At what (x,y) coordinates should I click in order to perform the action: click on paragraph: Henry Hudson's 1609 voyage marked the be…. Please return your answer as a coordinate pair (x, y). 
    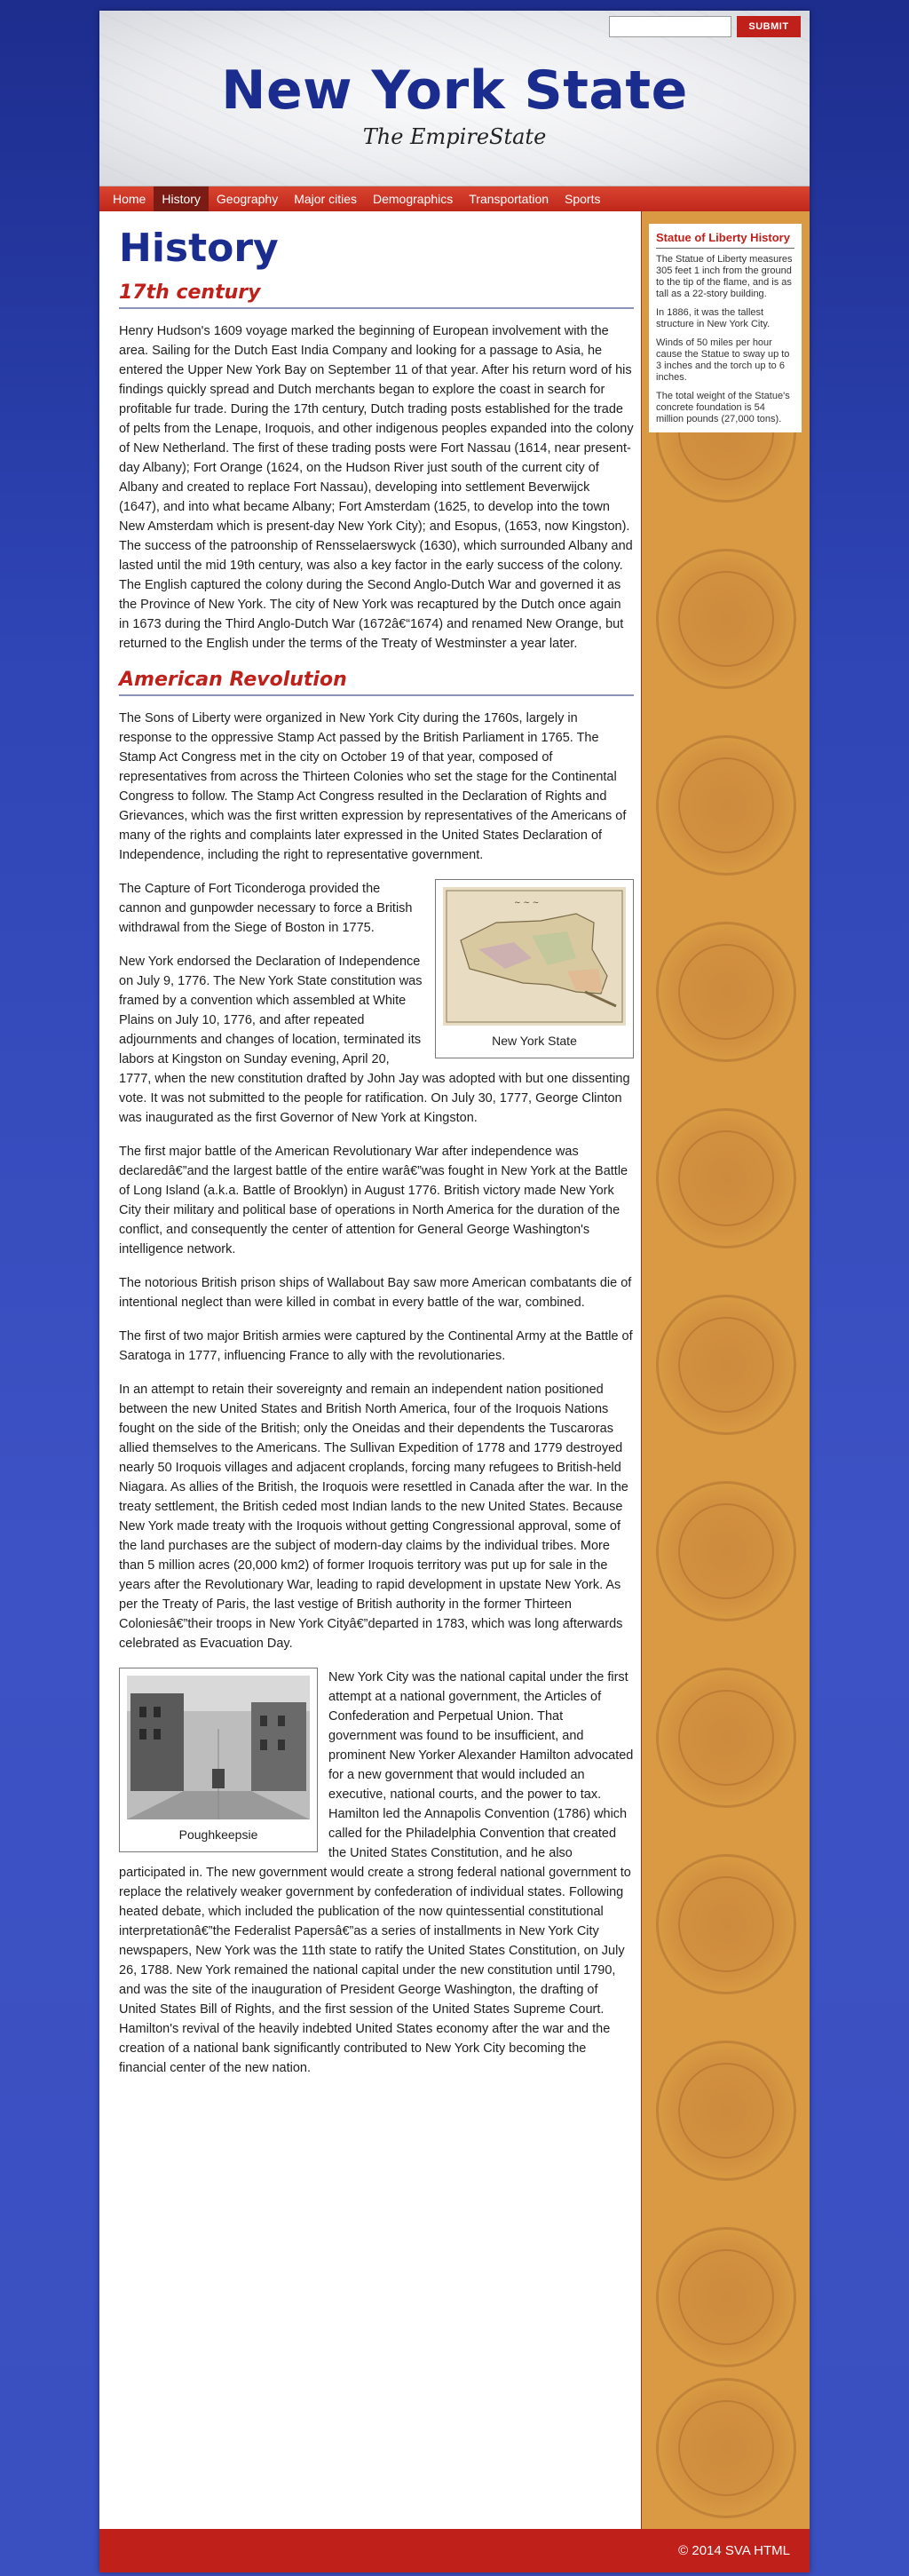
    Looking at the image, I should click on (376, 488).